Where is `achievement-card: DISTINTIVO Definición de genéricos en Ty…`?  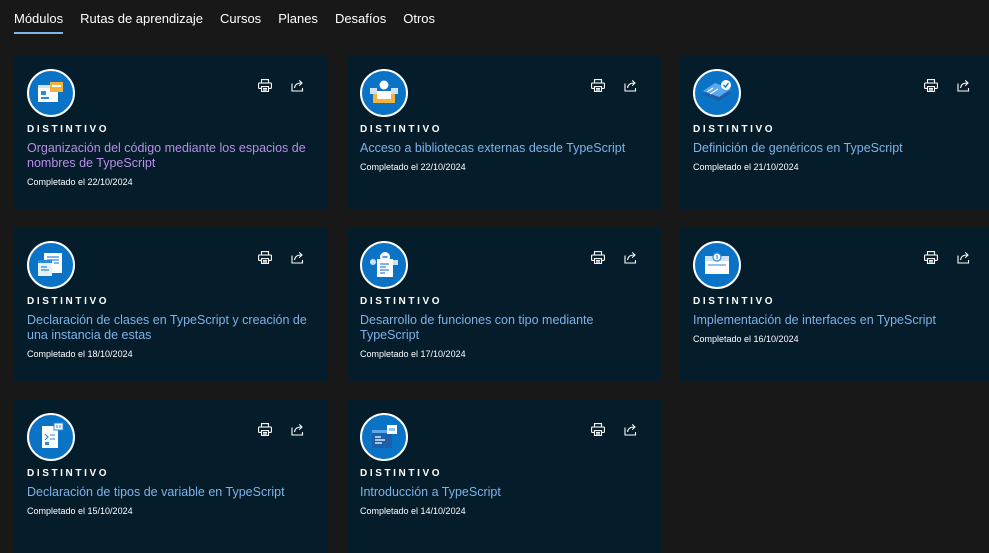
achievement-card: DISTINTIVO Definición de genéricos en Ty… is located at coordinates (834, 132).